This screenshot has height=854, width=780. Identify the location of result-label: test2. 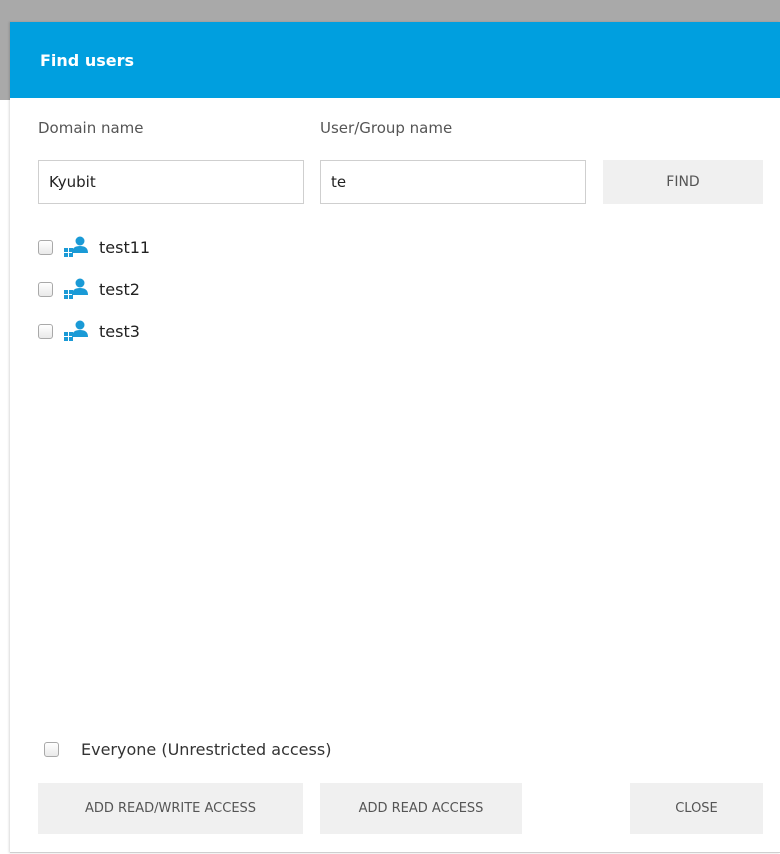
(119, 289).